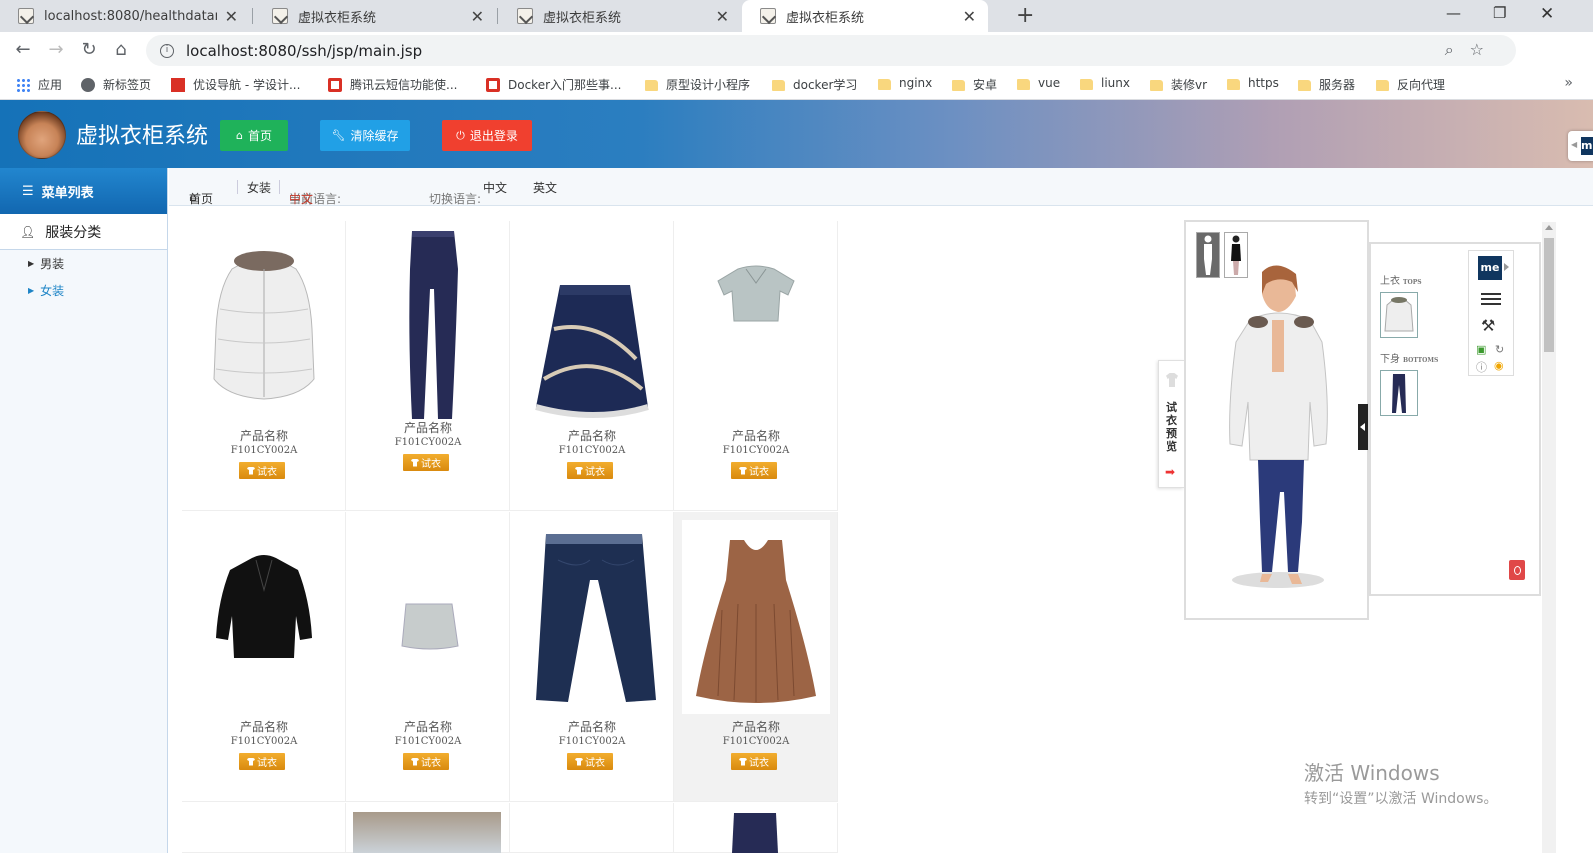 The width and height of the screenshot is (1593, 853). What do you see at coordinates (375, 16) in the screenshot?
I see `browser-tab-2: 虚拟衣柜系统 ✕` at bounding box center [375, 16].